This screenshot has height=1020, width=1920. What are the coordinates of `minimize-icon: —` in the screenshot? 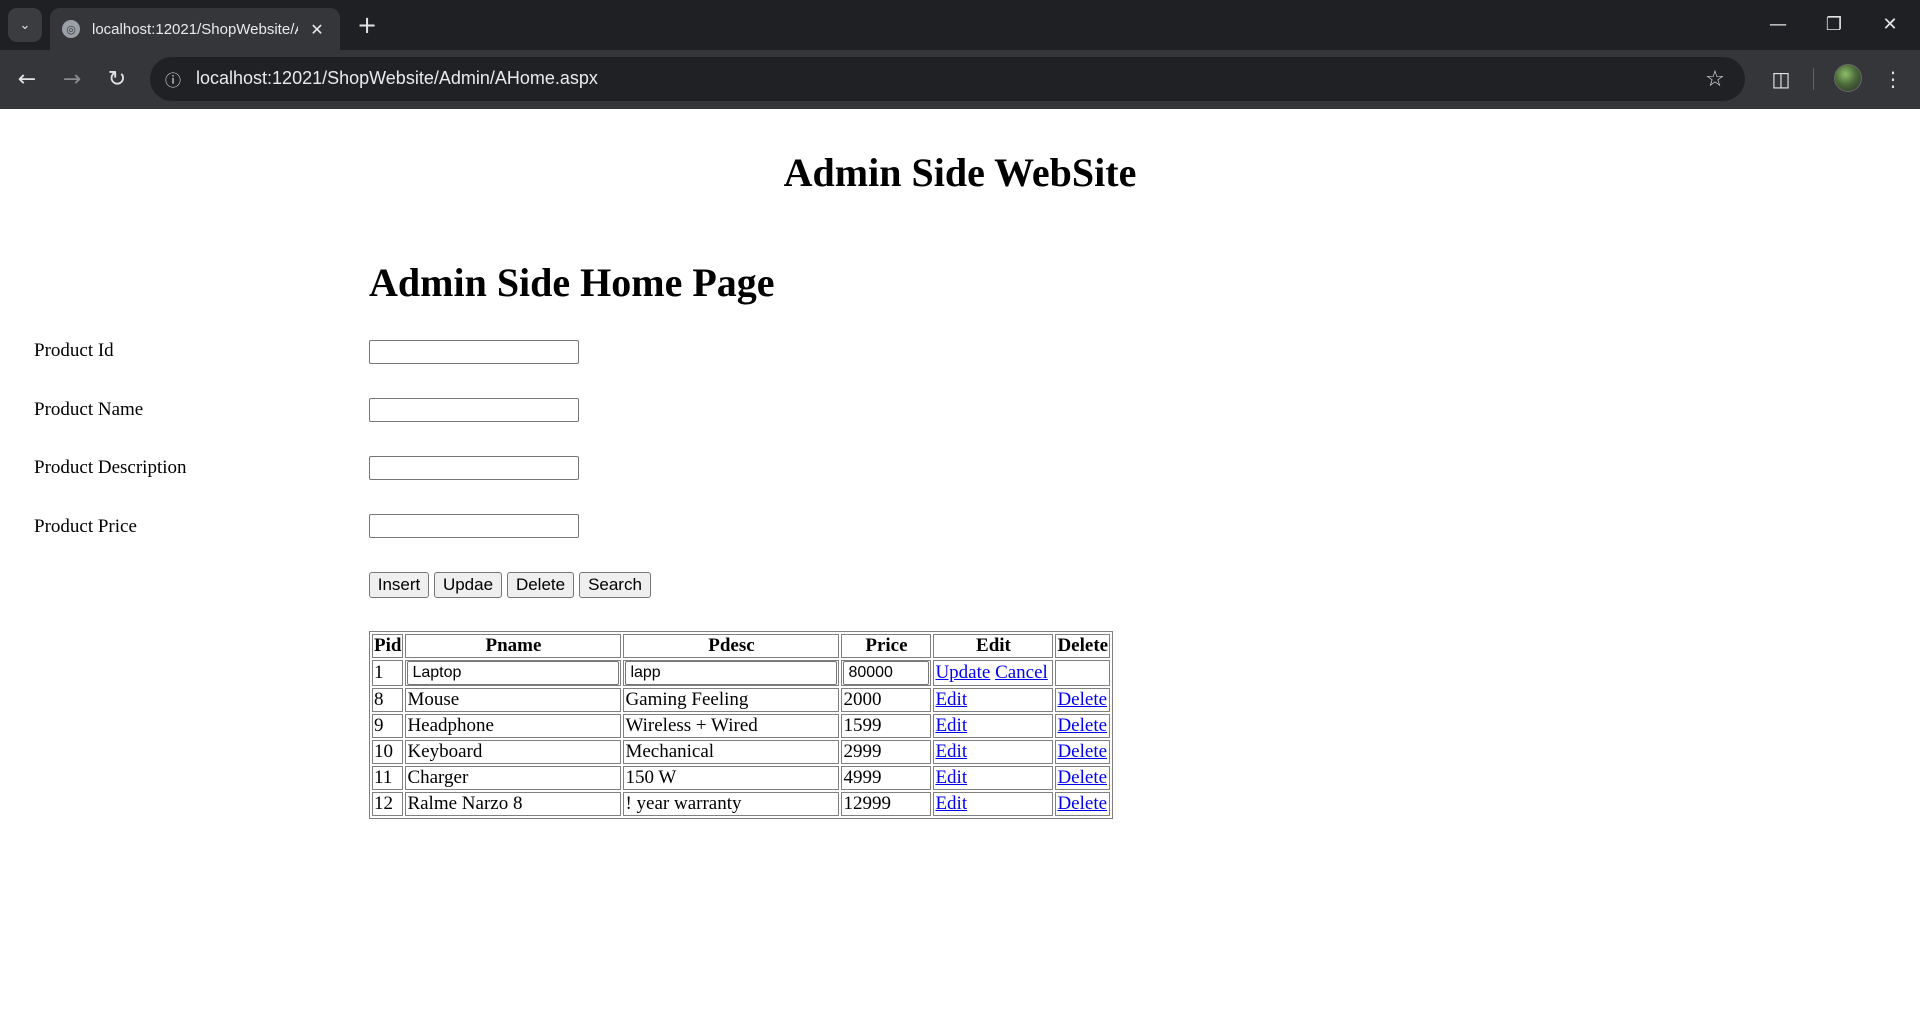 It's located at (1778, 24).